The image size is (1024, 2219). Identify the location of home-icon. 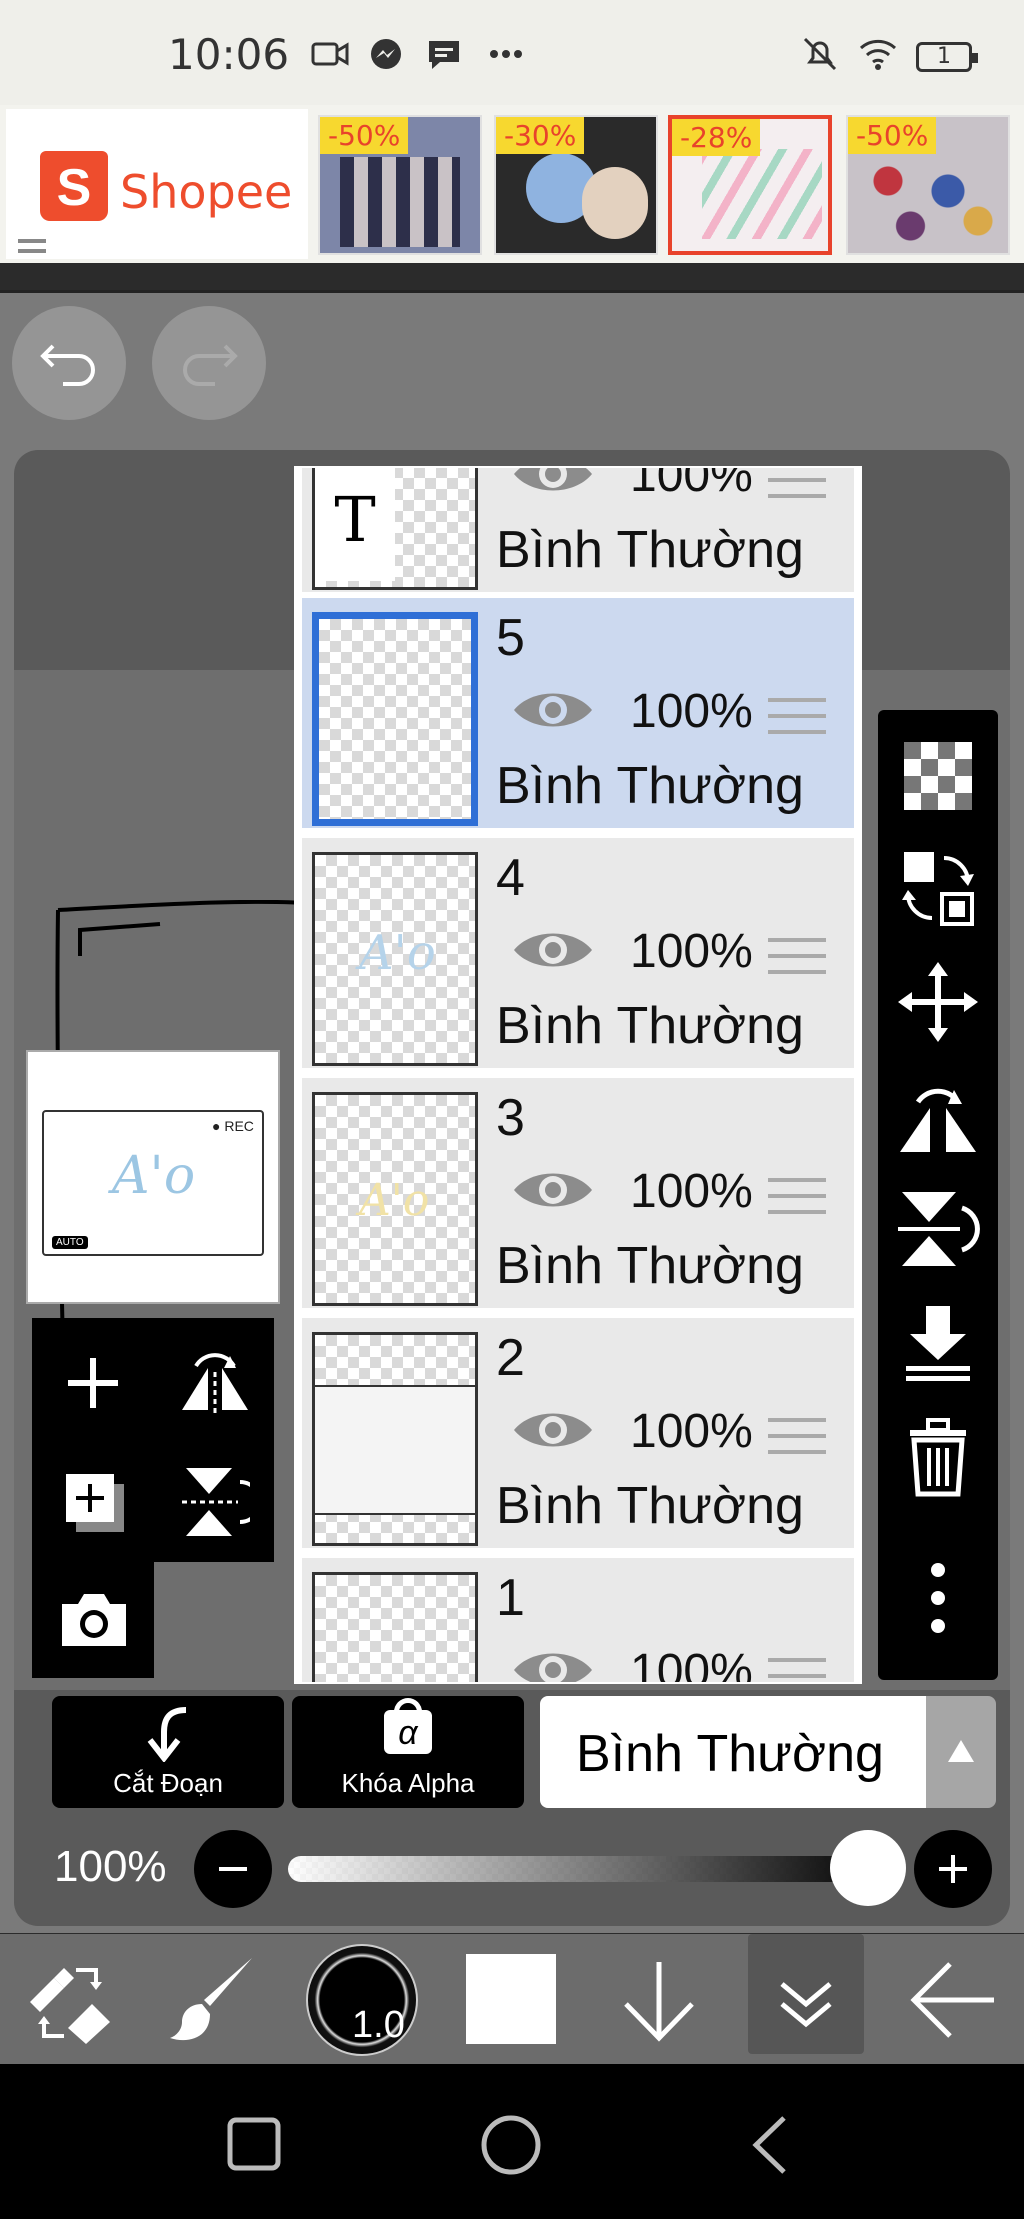
(511, 2145).